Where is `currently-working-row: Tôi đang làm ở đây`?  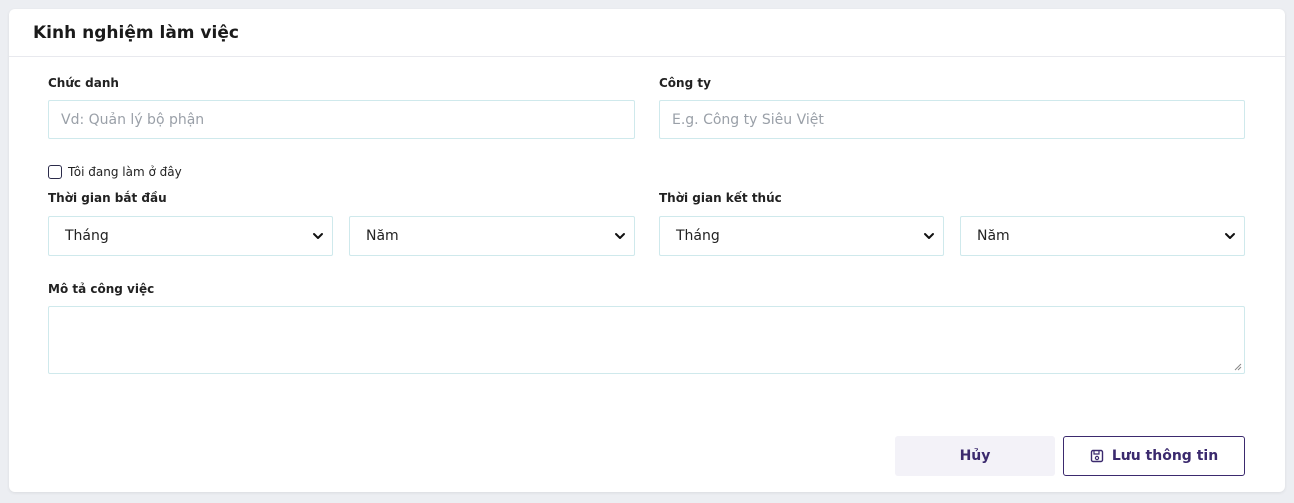
currently-working-row: Tôi đang làm ở đây is located at coordinates (115, 172).